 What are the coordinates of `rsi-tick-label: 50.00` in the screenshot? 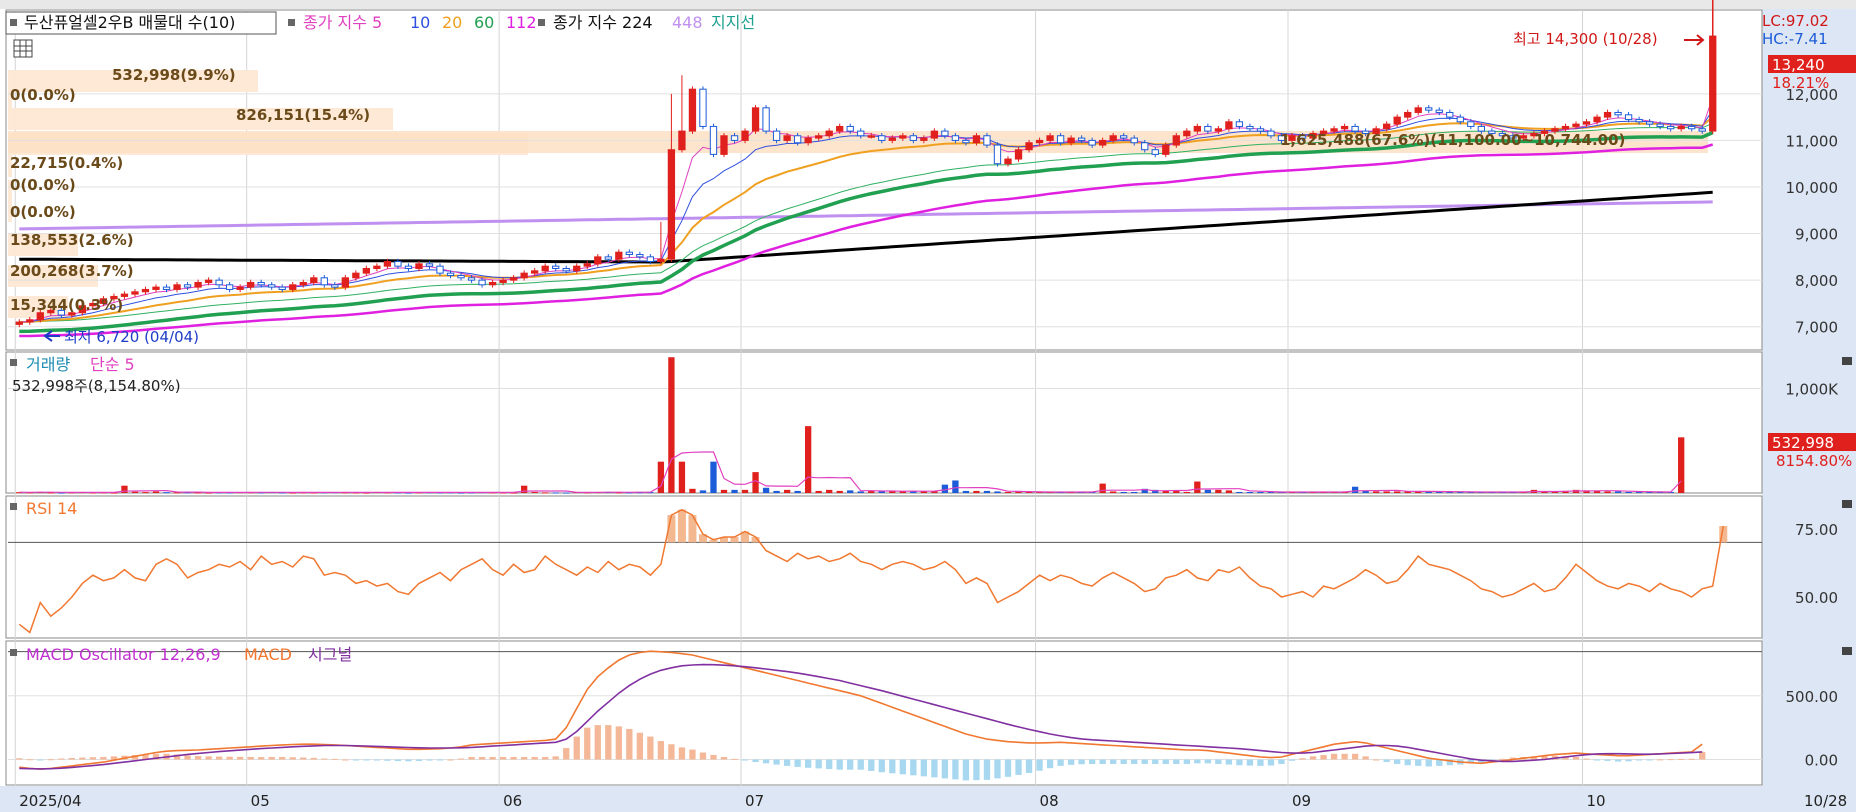 It's located at (1816, 598).